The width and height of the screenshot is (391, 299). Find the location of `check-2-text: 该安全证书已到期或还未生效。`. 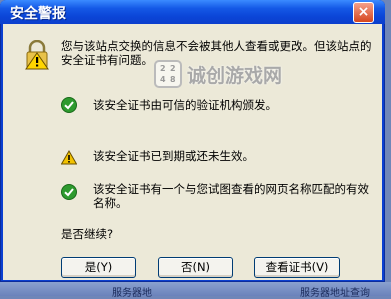

check-2-text: 该安全证书已到期或还未生效。 is located at coordinates (173, 156).